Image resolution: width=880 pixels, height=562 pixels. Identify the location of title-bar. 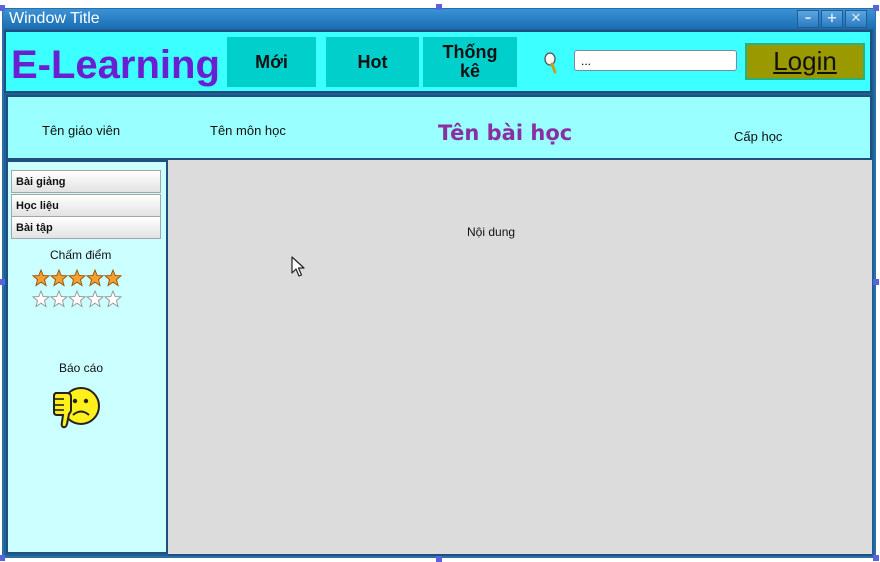
(439, 19).